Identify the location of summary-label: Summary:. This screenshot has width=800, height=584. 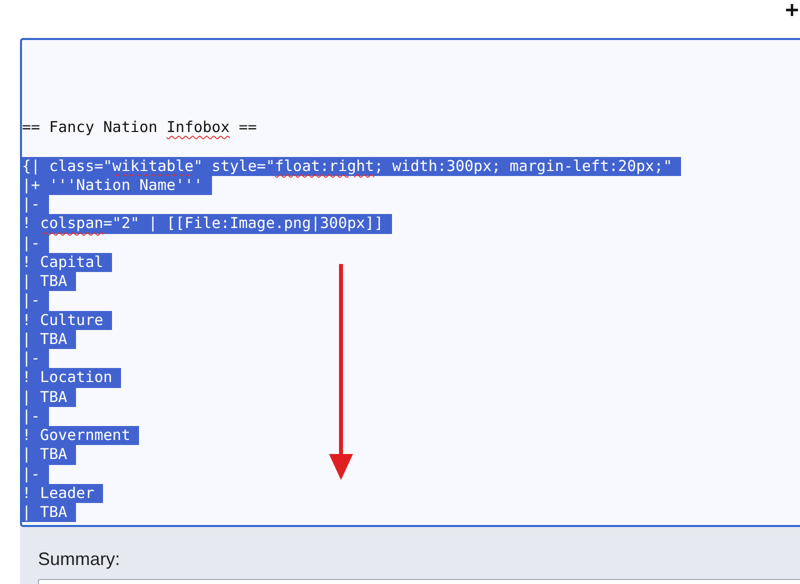
(79, 559).